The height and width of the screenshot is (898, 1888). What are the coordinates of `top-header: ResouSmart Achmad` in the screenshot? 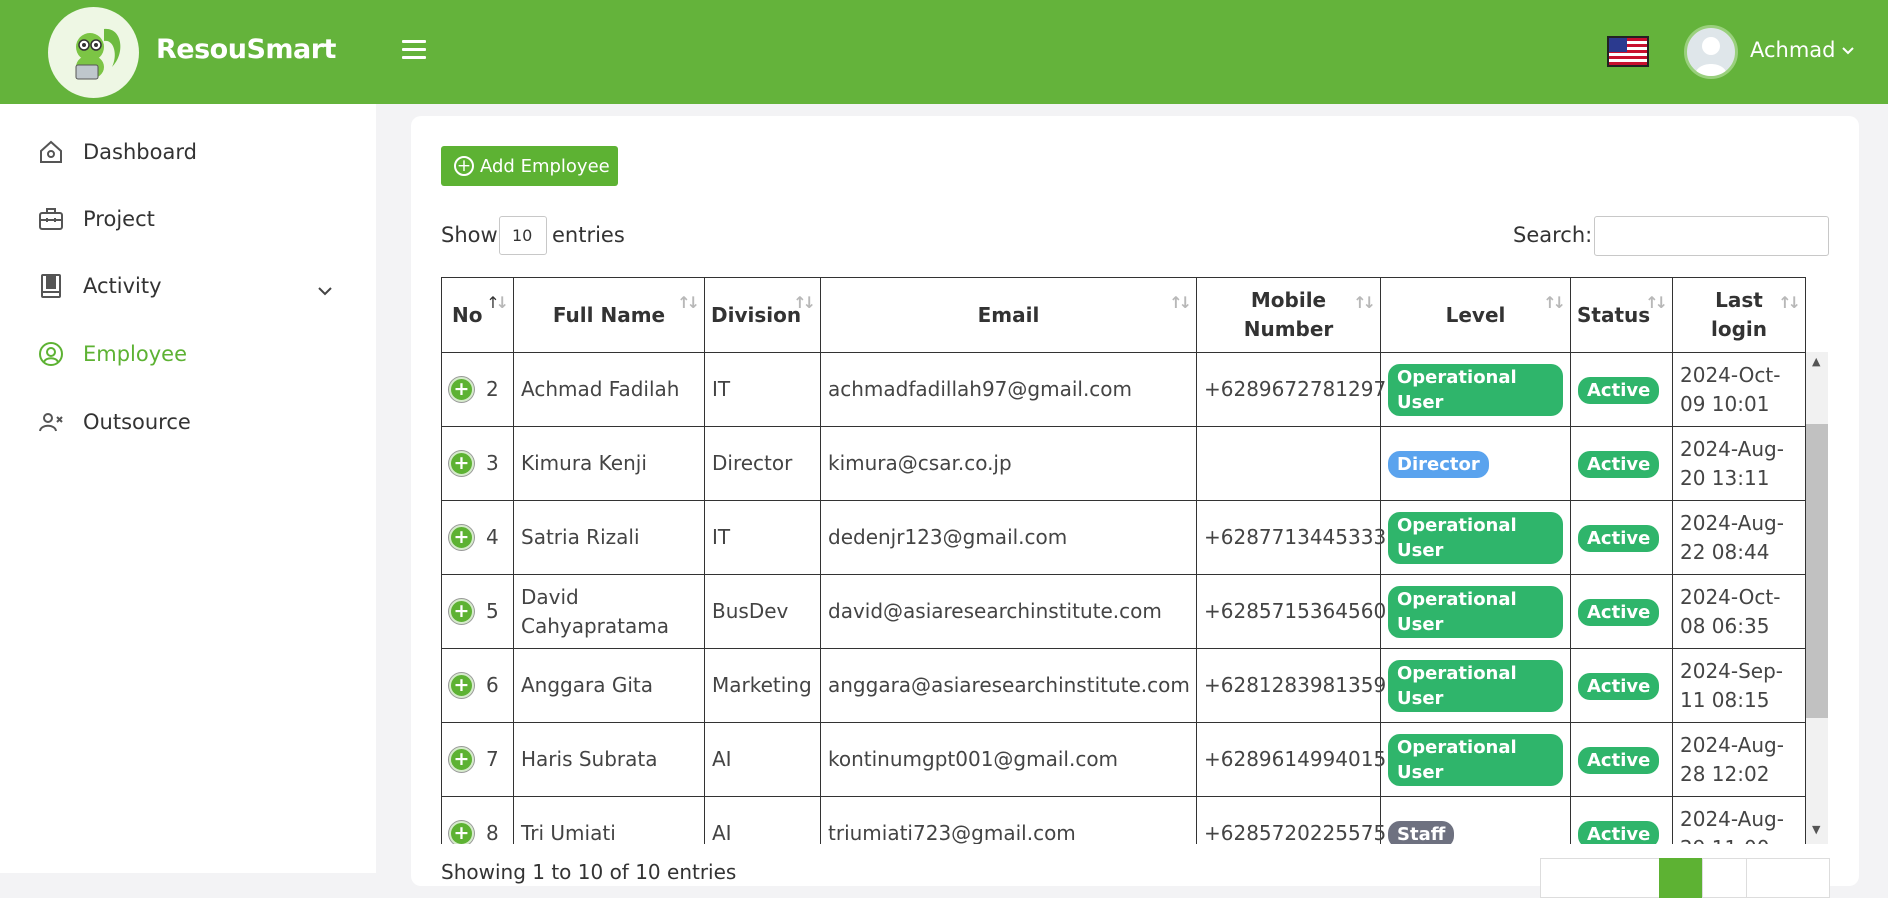 It's located at (944, 52).